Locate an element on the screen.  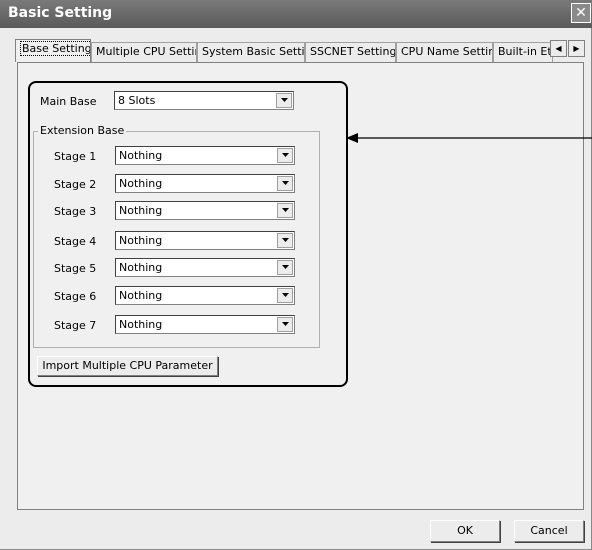
tab-label: Base Setting is located at coordinates (55, 48).